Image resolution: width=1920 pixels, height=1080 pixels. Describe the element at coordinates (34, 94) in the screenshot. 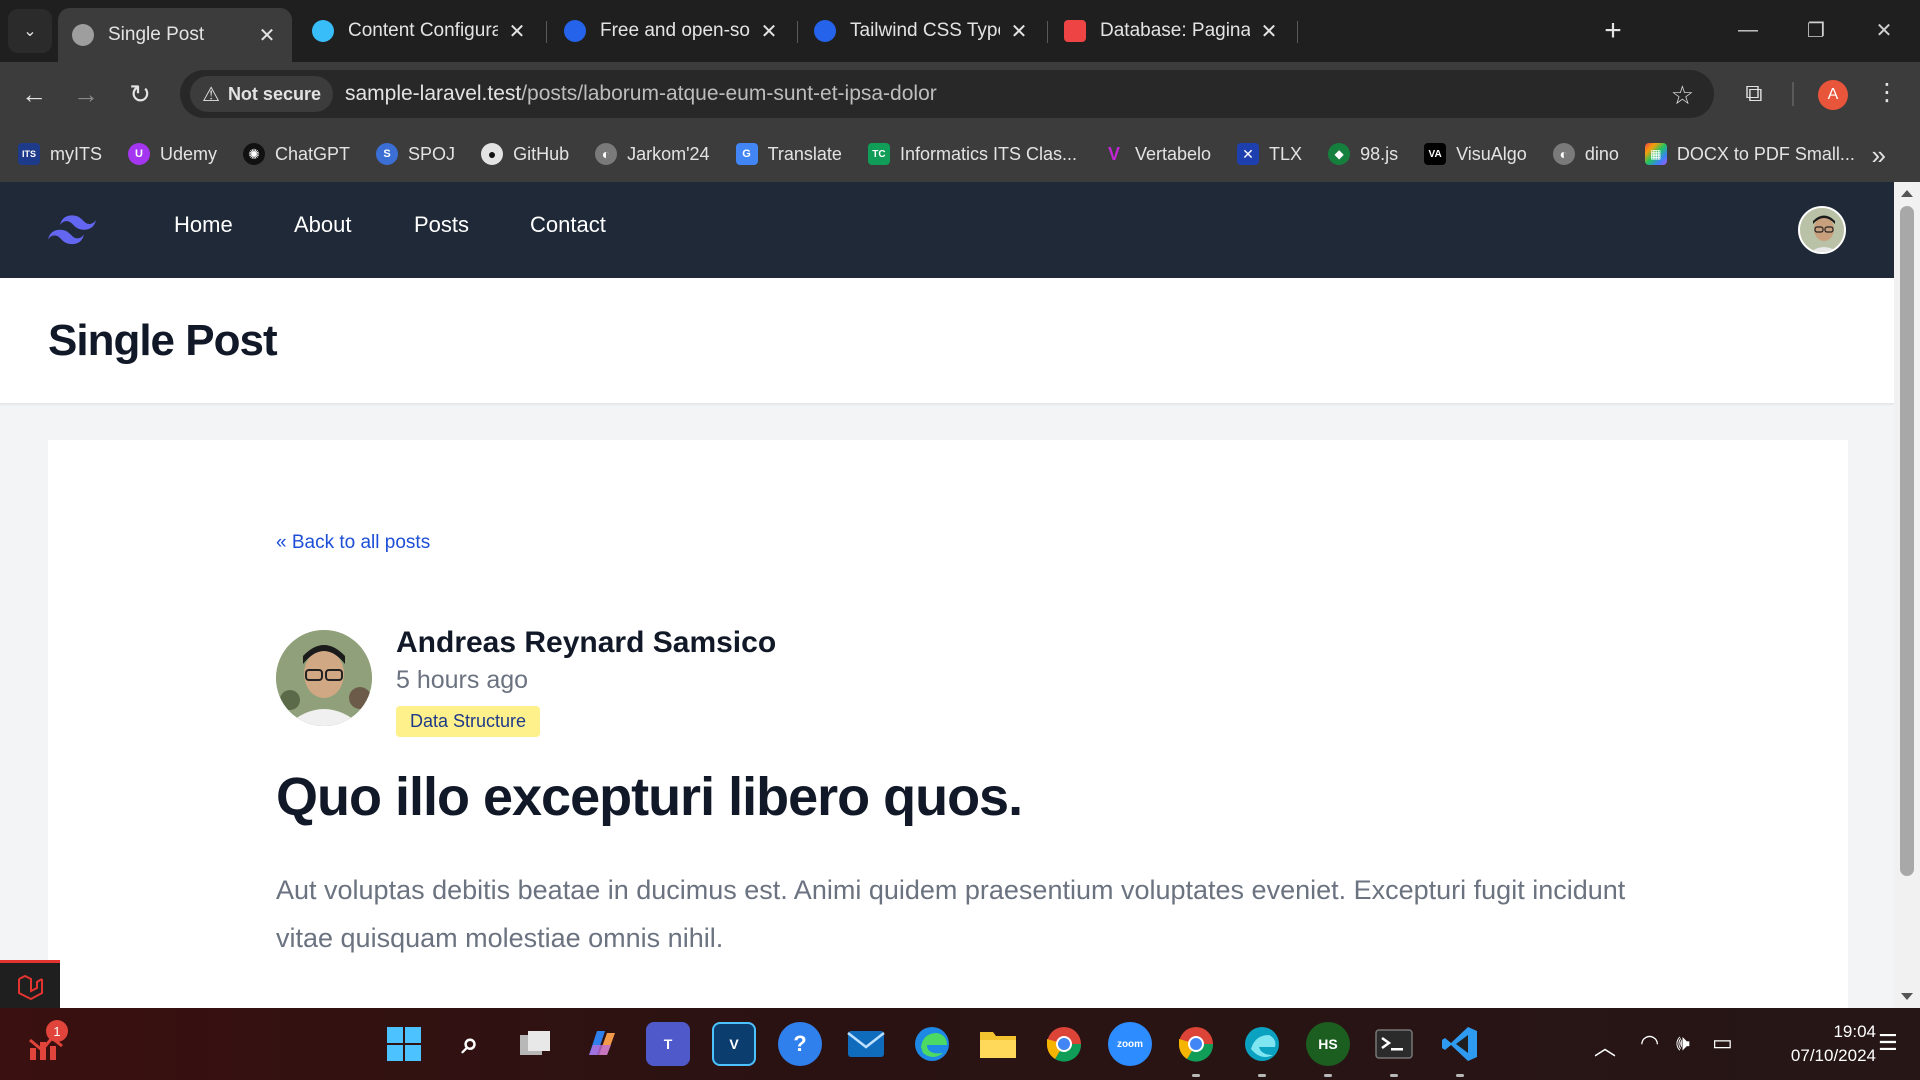

I see `back-button: ←` at that location.